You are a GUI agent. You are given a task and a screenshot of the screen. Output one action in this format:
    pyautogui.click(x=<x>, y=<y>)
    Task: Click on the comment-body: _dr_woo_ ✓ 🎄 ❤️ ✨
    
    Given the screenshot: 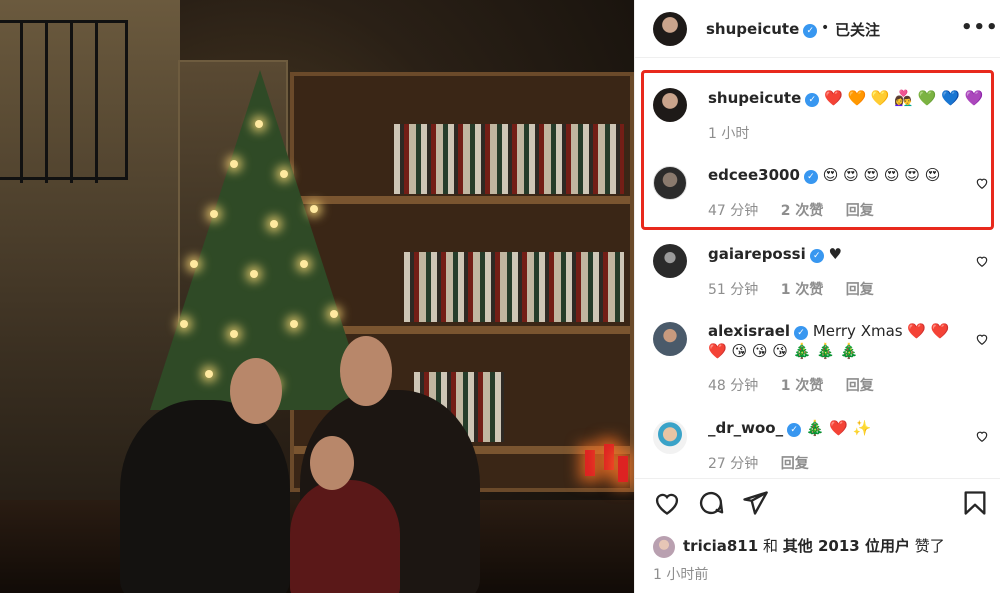 What is the action you would take?
    pyautogui.click(x=789, y=428)
    